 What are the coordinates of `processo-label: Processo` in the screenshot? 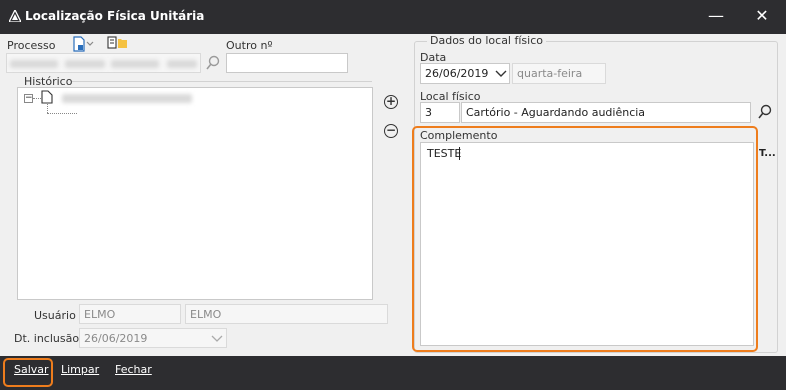 It's located at (31, 45).